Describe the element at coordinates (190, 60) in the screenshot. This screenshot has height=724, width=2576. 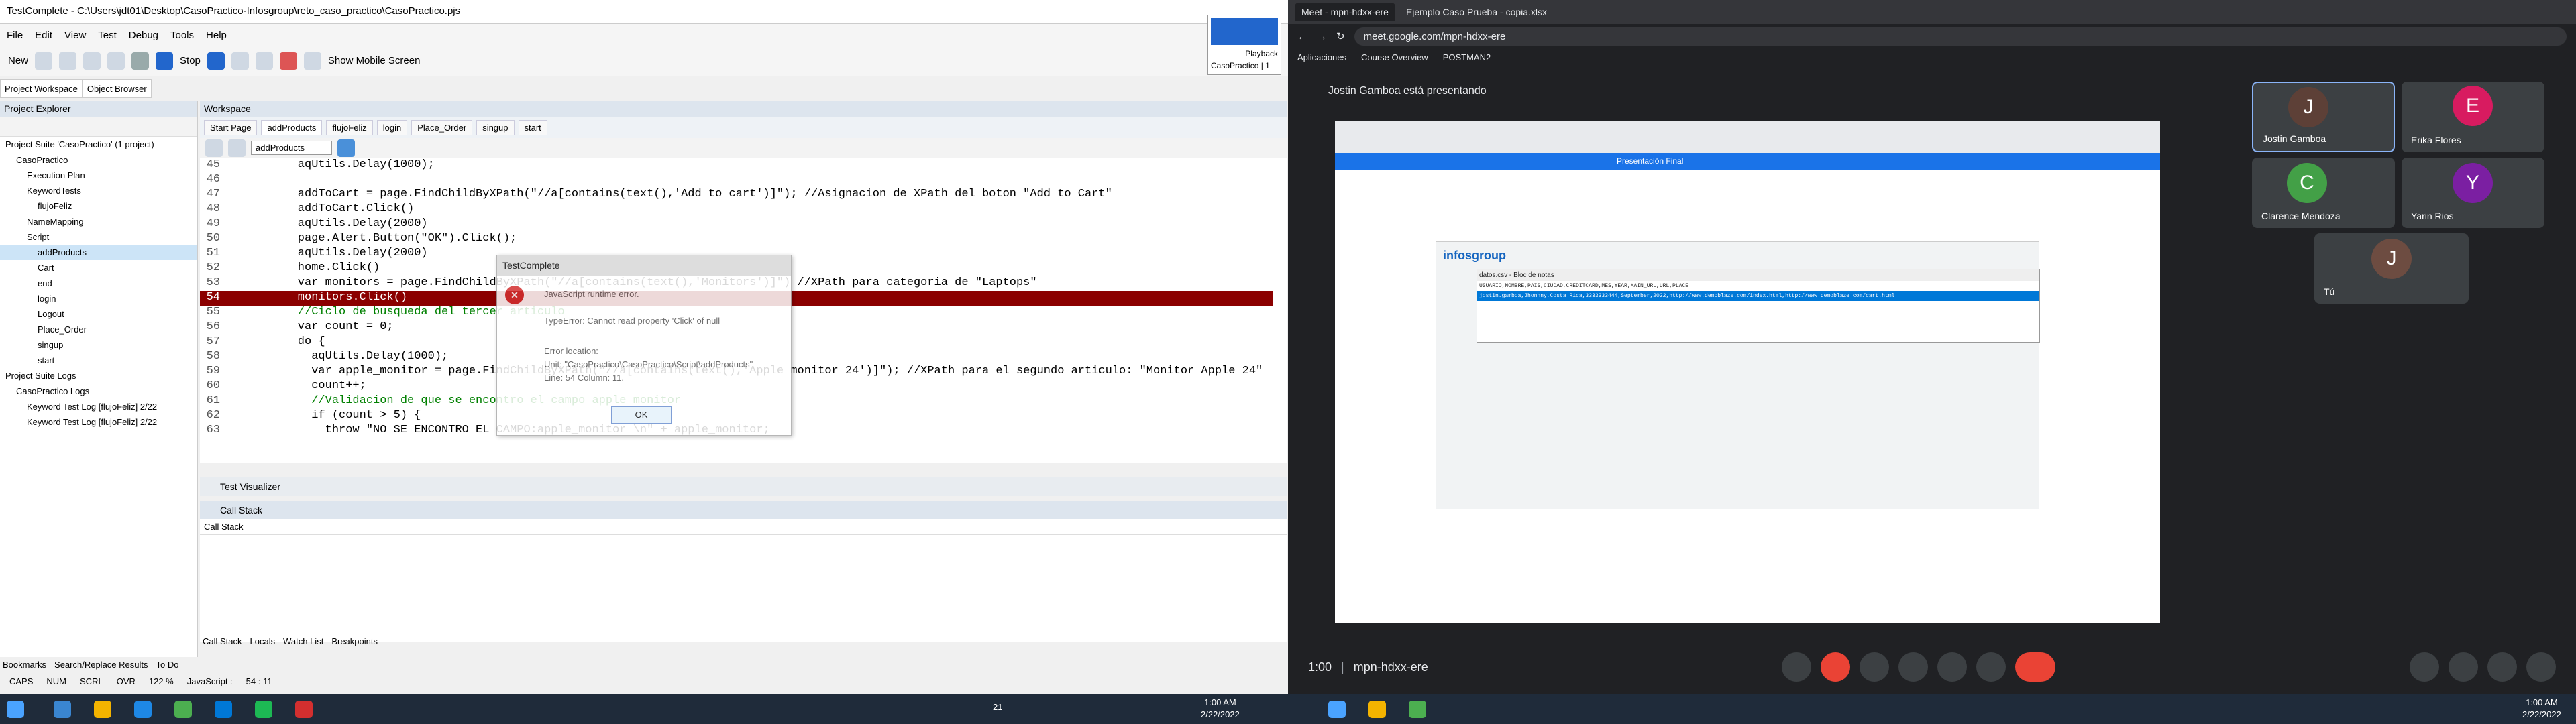
I see `stop-button: Stop` at that location.